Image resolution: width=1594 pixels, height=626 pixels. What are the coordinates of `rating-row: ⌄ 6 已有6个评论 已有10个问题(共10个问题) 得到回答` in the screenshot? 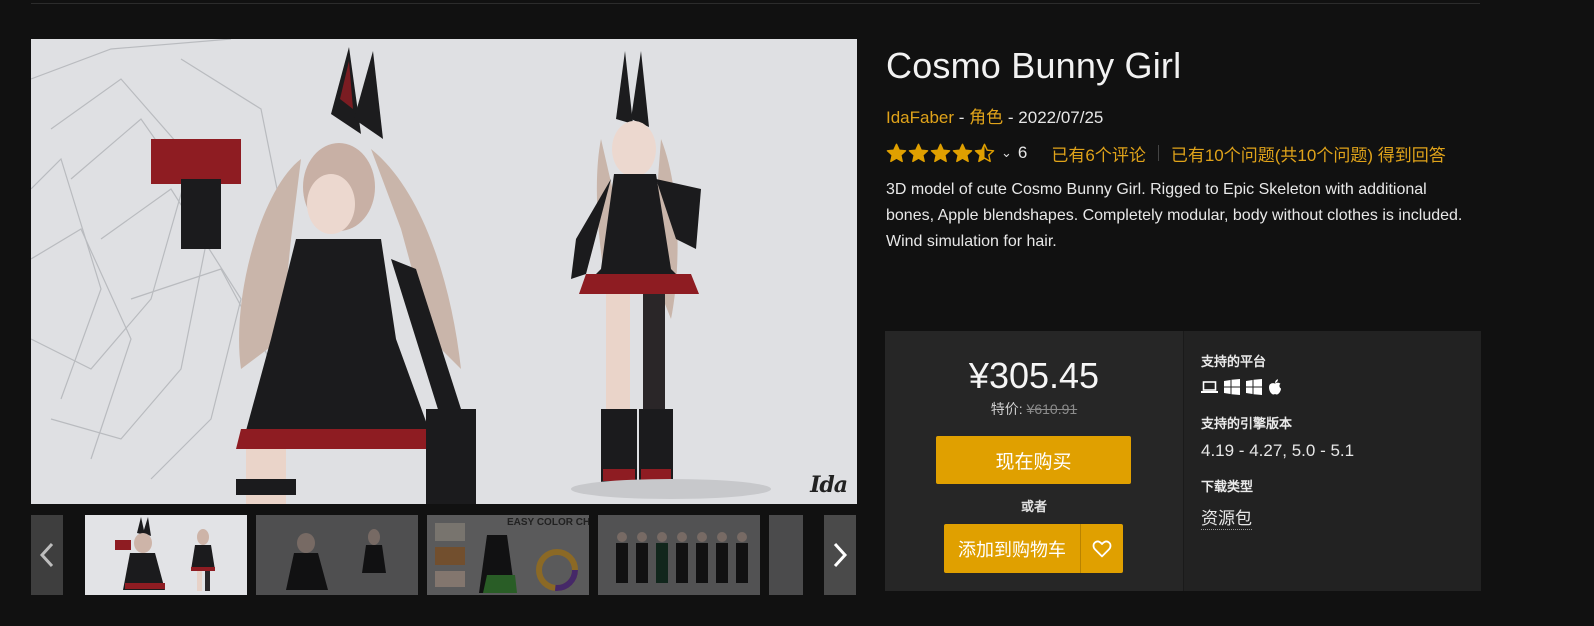 It's located at (1166, 153).